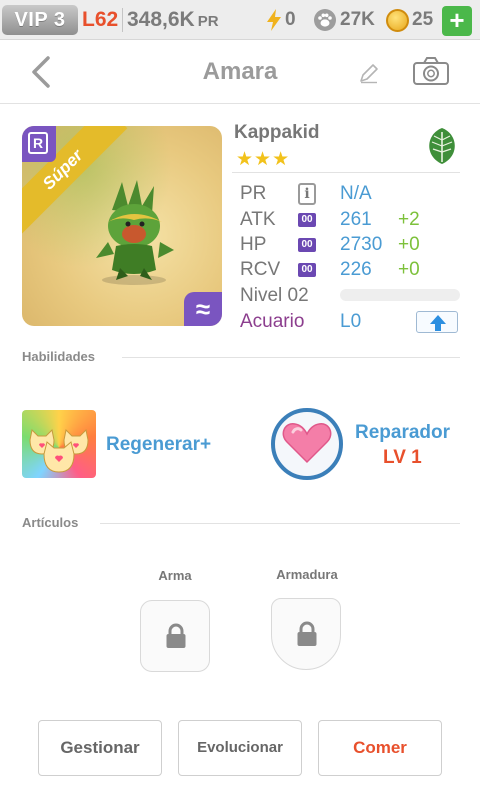 The width and height of the screenshot is (480, 800). I want to click on level-progress-bar, so click(400, 295).